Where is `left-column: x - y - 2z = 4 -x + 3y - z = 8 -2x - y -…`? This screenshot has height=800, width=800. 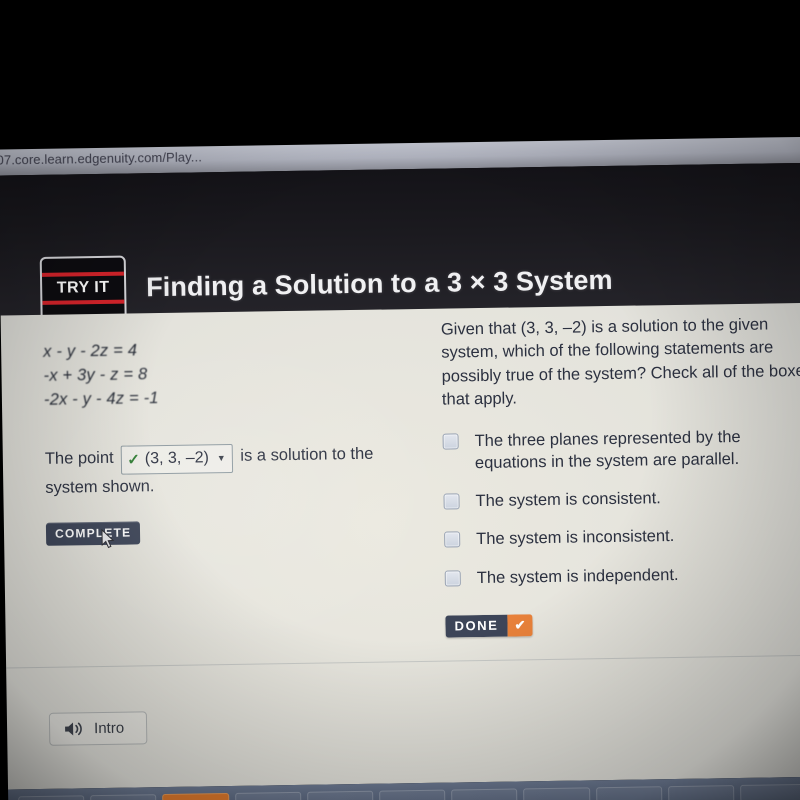 left-column: x - y - 2z = 4 -x + 3y - z = 8 -2x - y -… is located at coordinates (229, 442).